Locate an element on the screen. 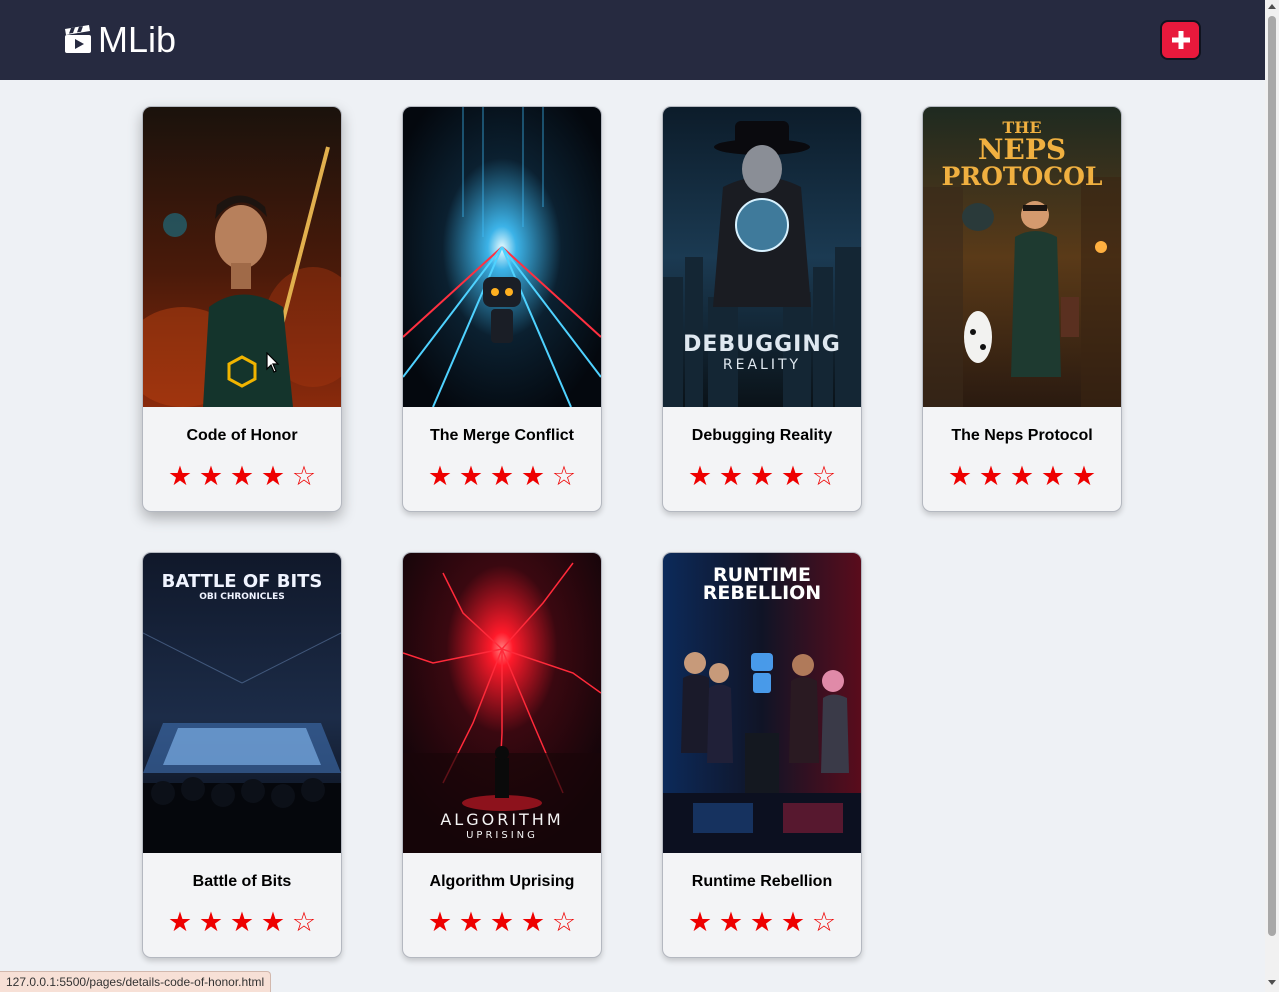  svg-text: REBELLION is located at coordinates (762, 593).